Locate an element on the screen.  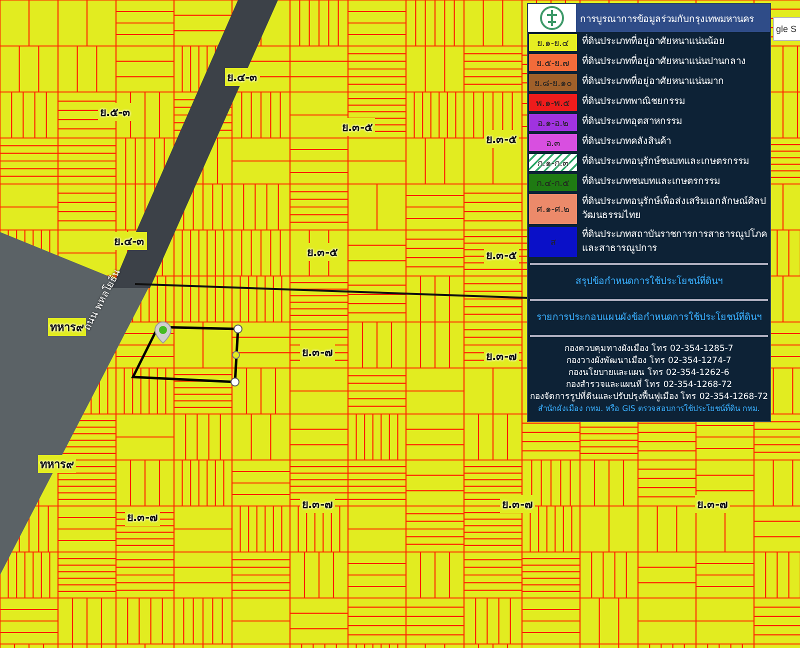
legend-link: รายการประกอบแผนผังข้อกำหนดการใช้ประโยชน์ที่ดินฯ is located at coordinates (649, 314).